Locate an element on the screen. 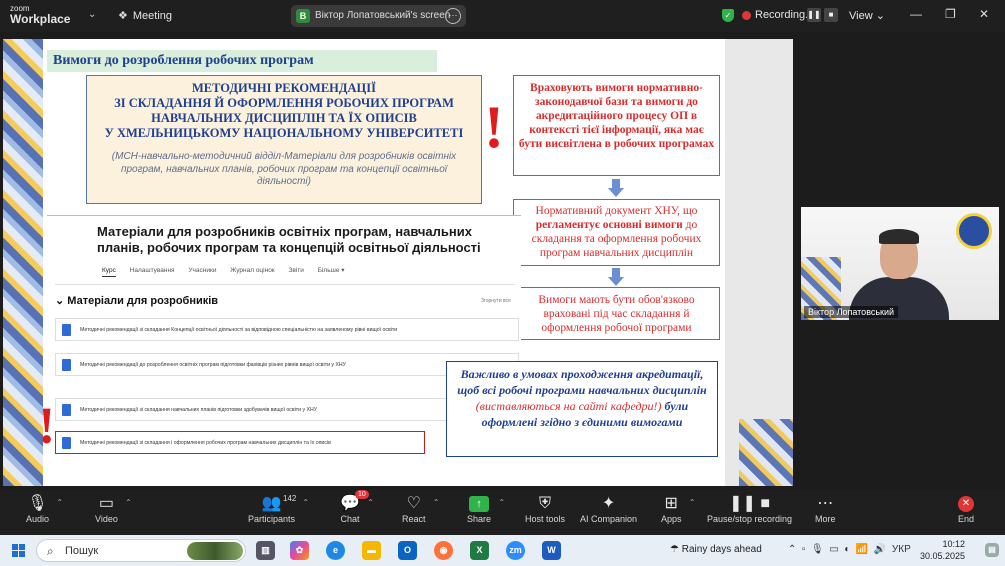 Image resolution: width=1005 pixels, height=566 pixels. options-icon: ··· is located at coordinates (453, 16).